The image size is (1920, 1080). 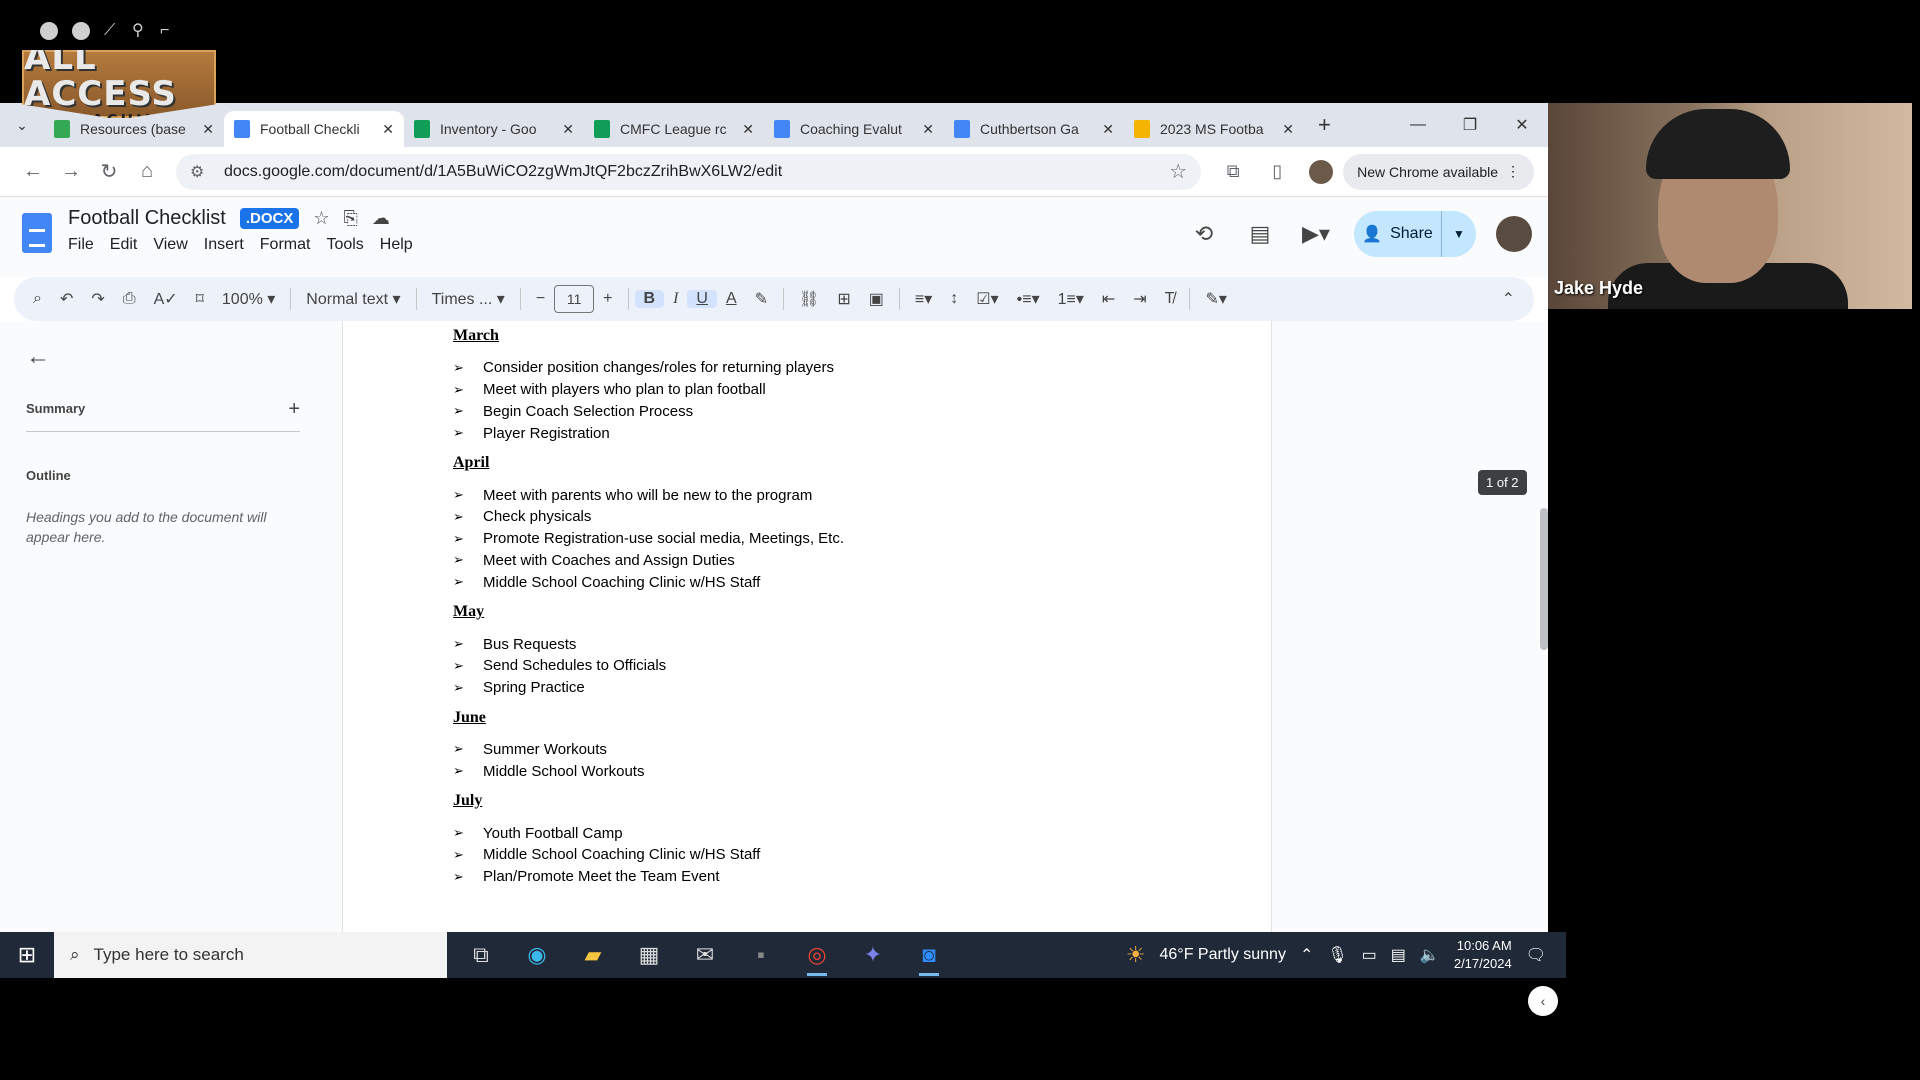 What do you see at coordinates (923, 299) in the screenshot?
I see `align-icon: ≡▾` at bounding box center [923, 299].